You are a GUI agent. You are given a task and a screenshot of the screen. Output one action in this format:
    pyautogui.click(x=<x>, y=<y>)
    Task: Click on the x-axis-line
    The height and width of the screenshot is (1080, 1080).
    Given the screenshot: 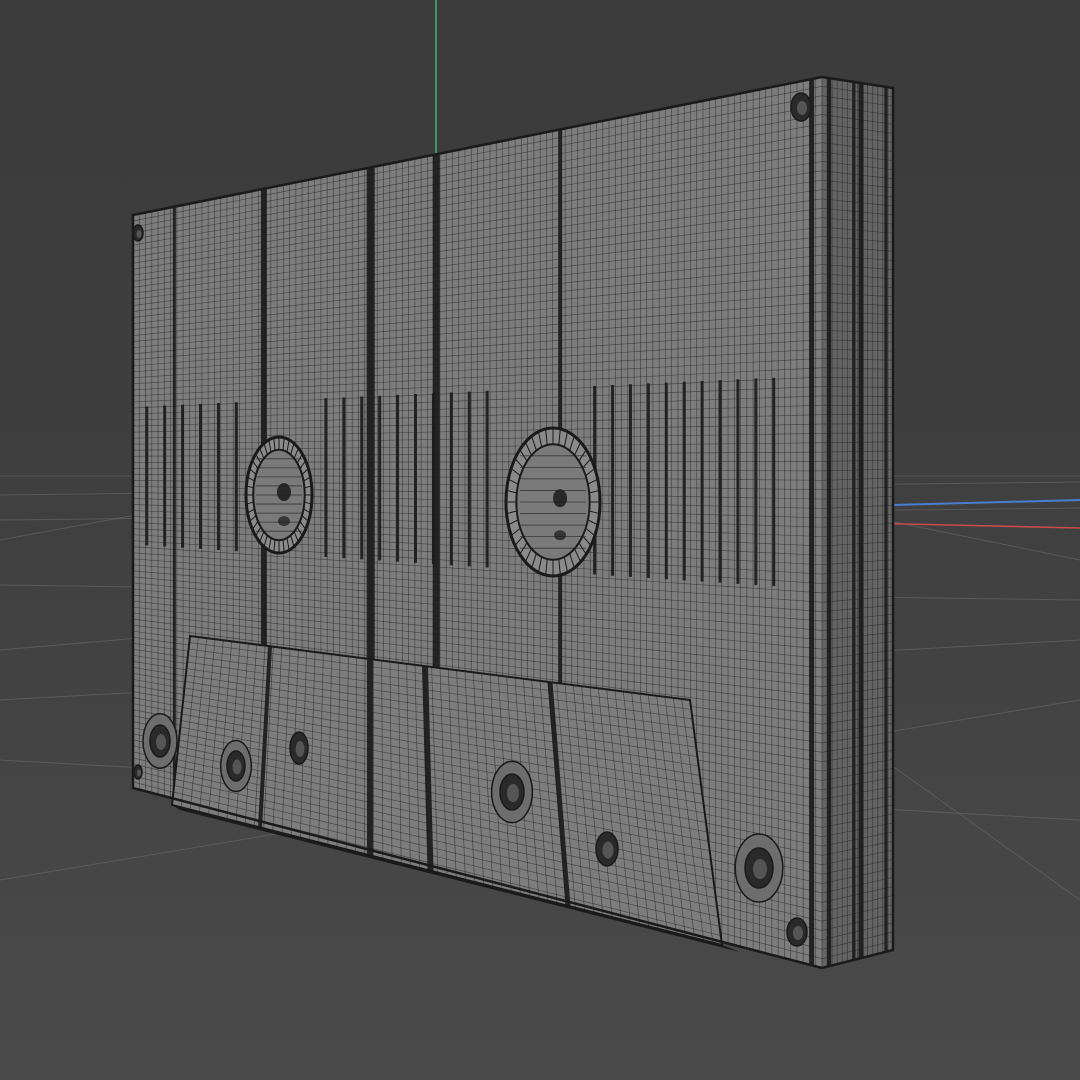 What is the action you would take?
    pyautogui.click(x=970, y=525)
    